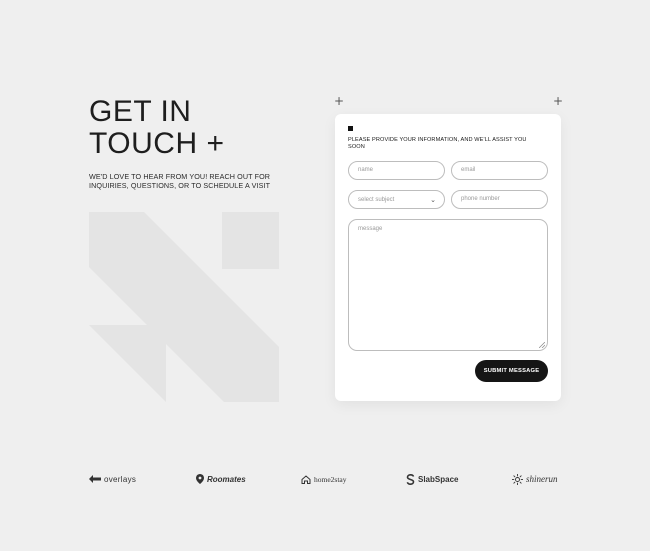  What do you see at coordinates (433, 199) in the screenshot?
I see `chevron-down-icon: ⌄` at bounding box center [433, 199].